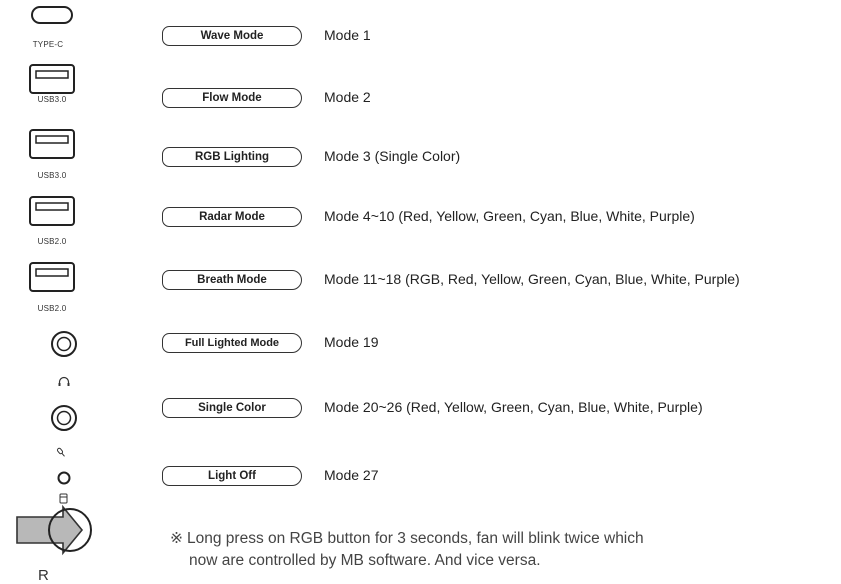  What do you see at coordinates (232, 217) in the screenshot?
I see `mode-button-radar: Radar Mode` at bounding box center [232, 217].